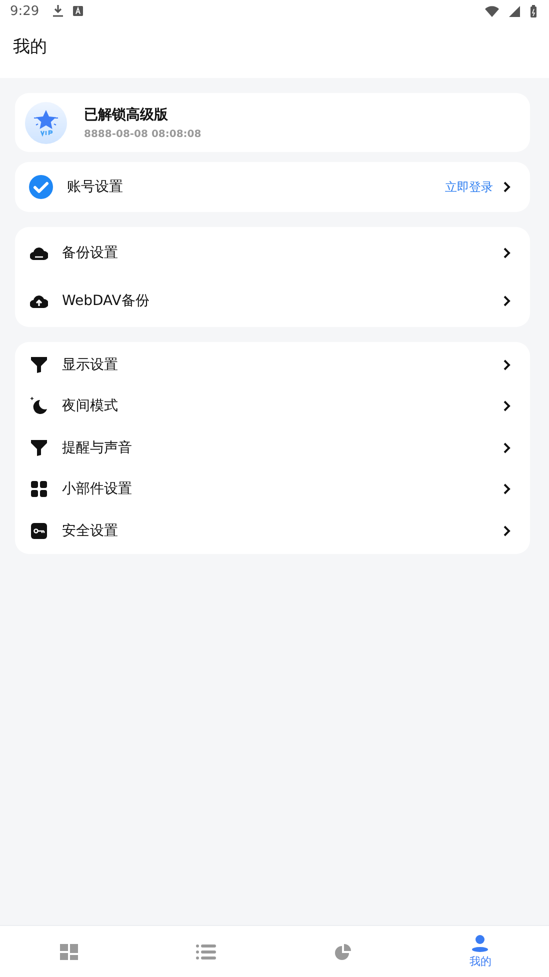 This screenshot has width=549, height=977. What do you see at coordinates (25, 11) in the screenshot?
I see `status-time: 9:29` at bounding box center [25, 11].